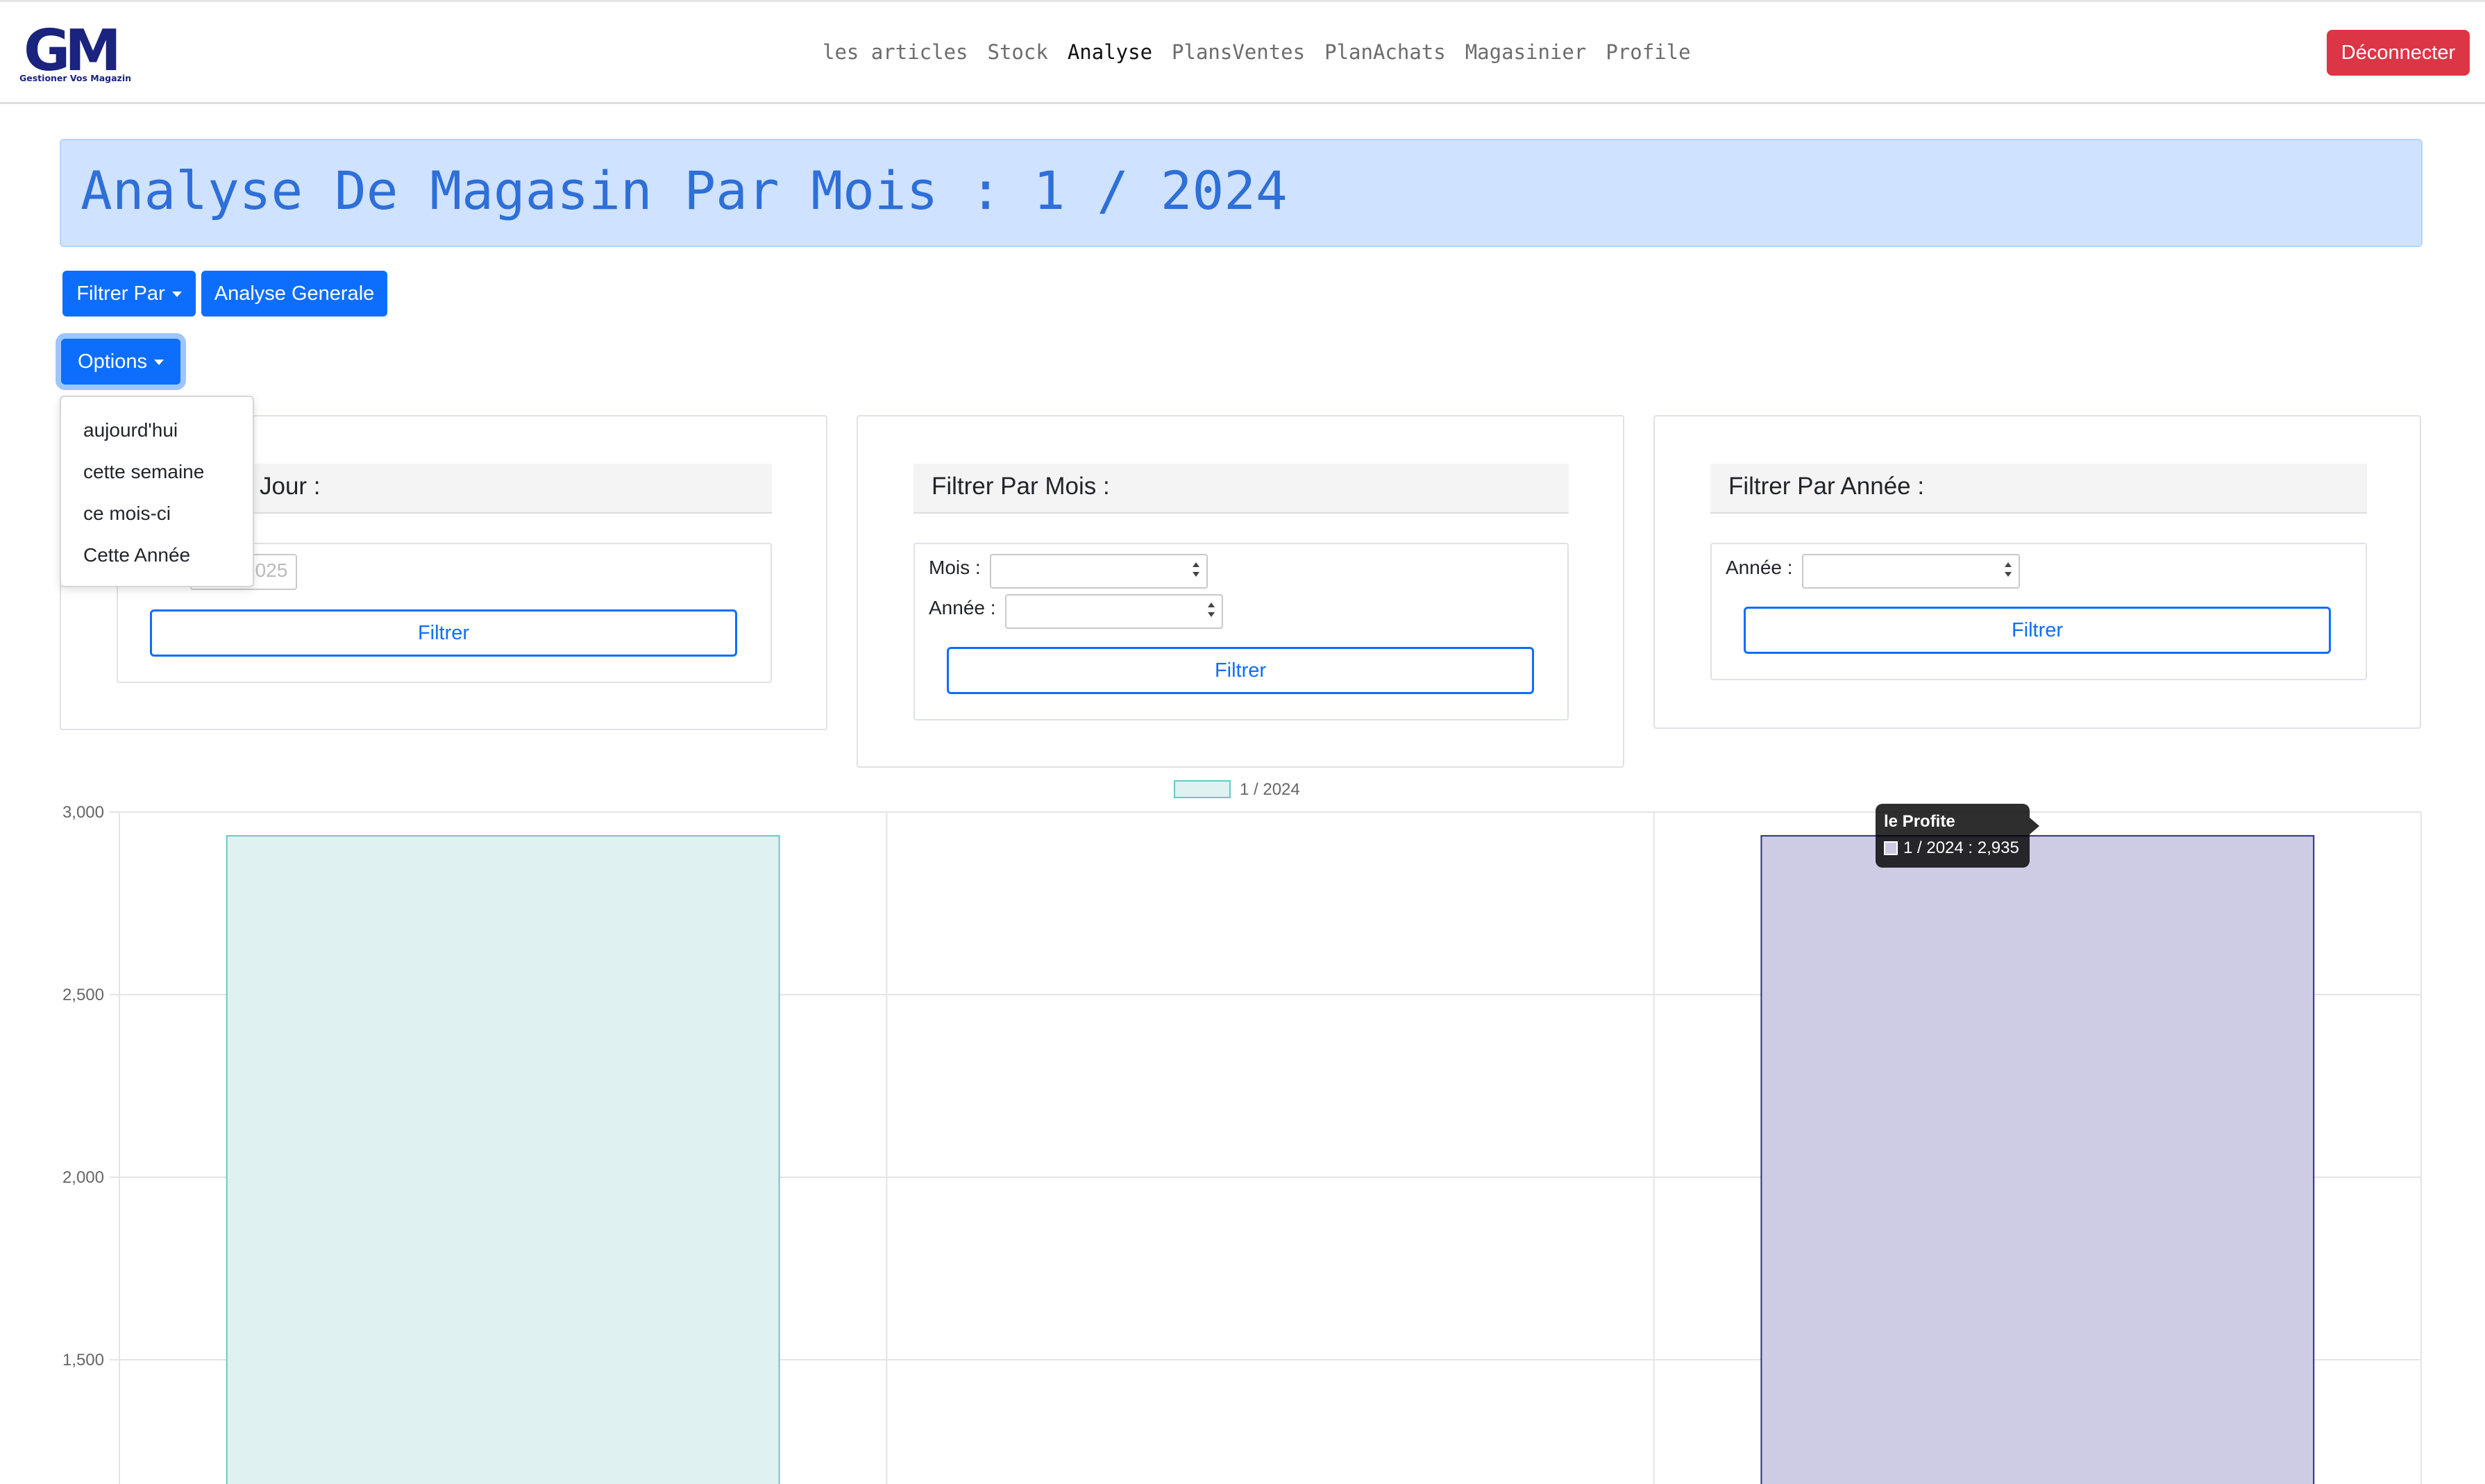 The height and width of the screenshot is (1484, 2485). I want to click on filter-month-box: Mois : Année : Filtrer, so click(1241, 632).